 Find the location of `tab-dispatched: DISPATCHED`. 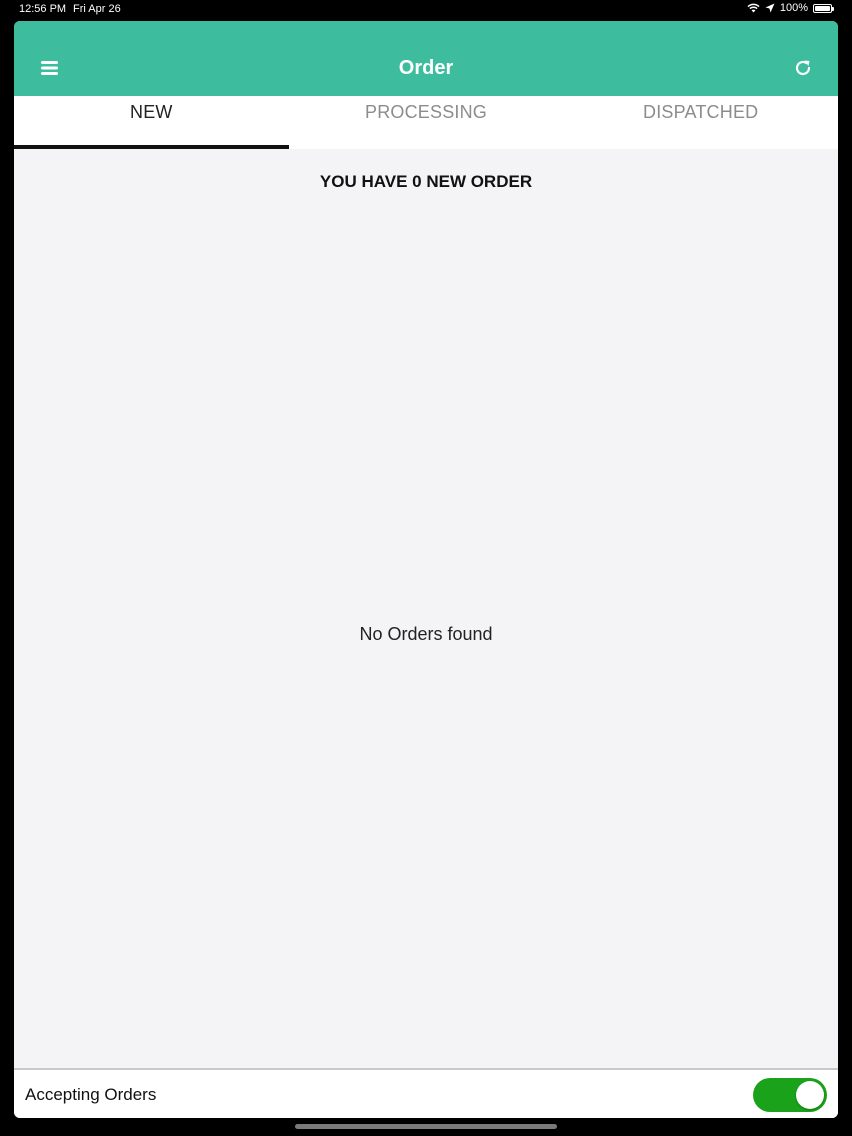

tab-dispatched: DISPATCHED is located at coordinates (700, 122).